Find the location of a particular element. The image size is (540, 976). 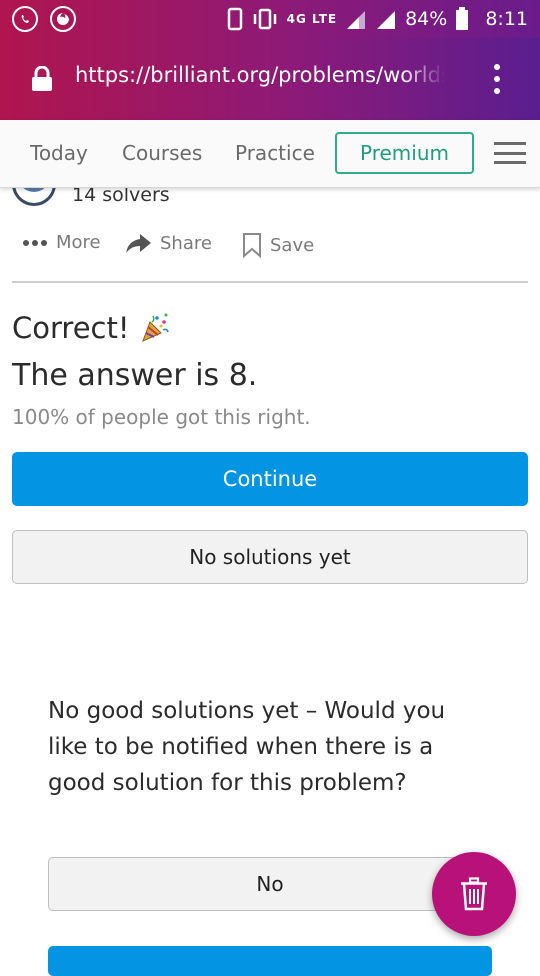

browser-menu-icon is located at coordinates (497, 79).